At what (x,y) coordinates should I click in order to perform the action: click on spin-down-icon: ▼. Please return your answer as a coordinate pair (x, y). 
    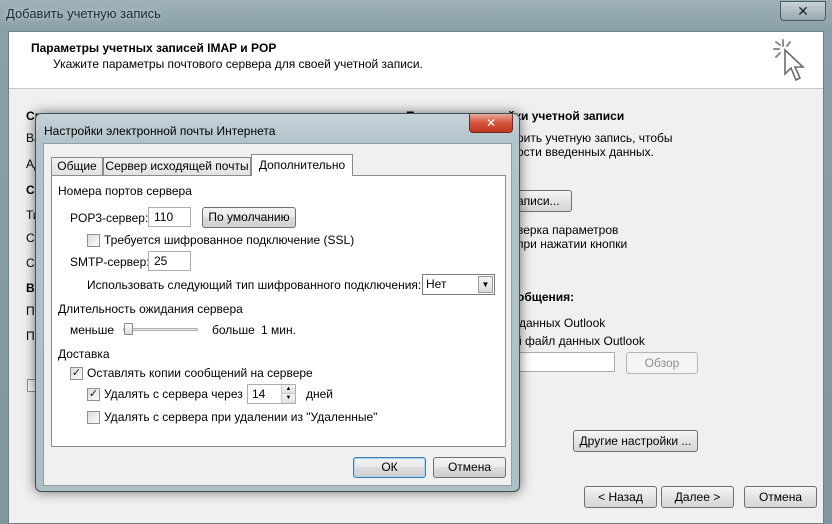
    Looking at the image, I should click on (288, 398).